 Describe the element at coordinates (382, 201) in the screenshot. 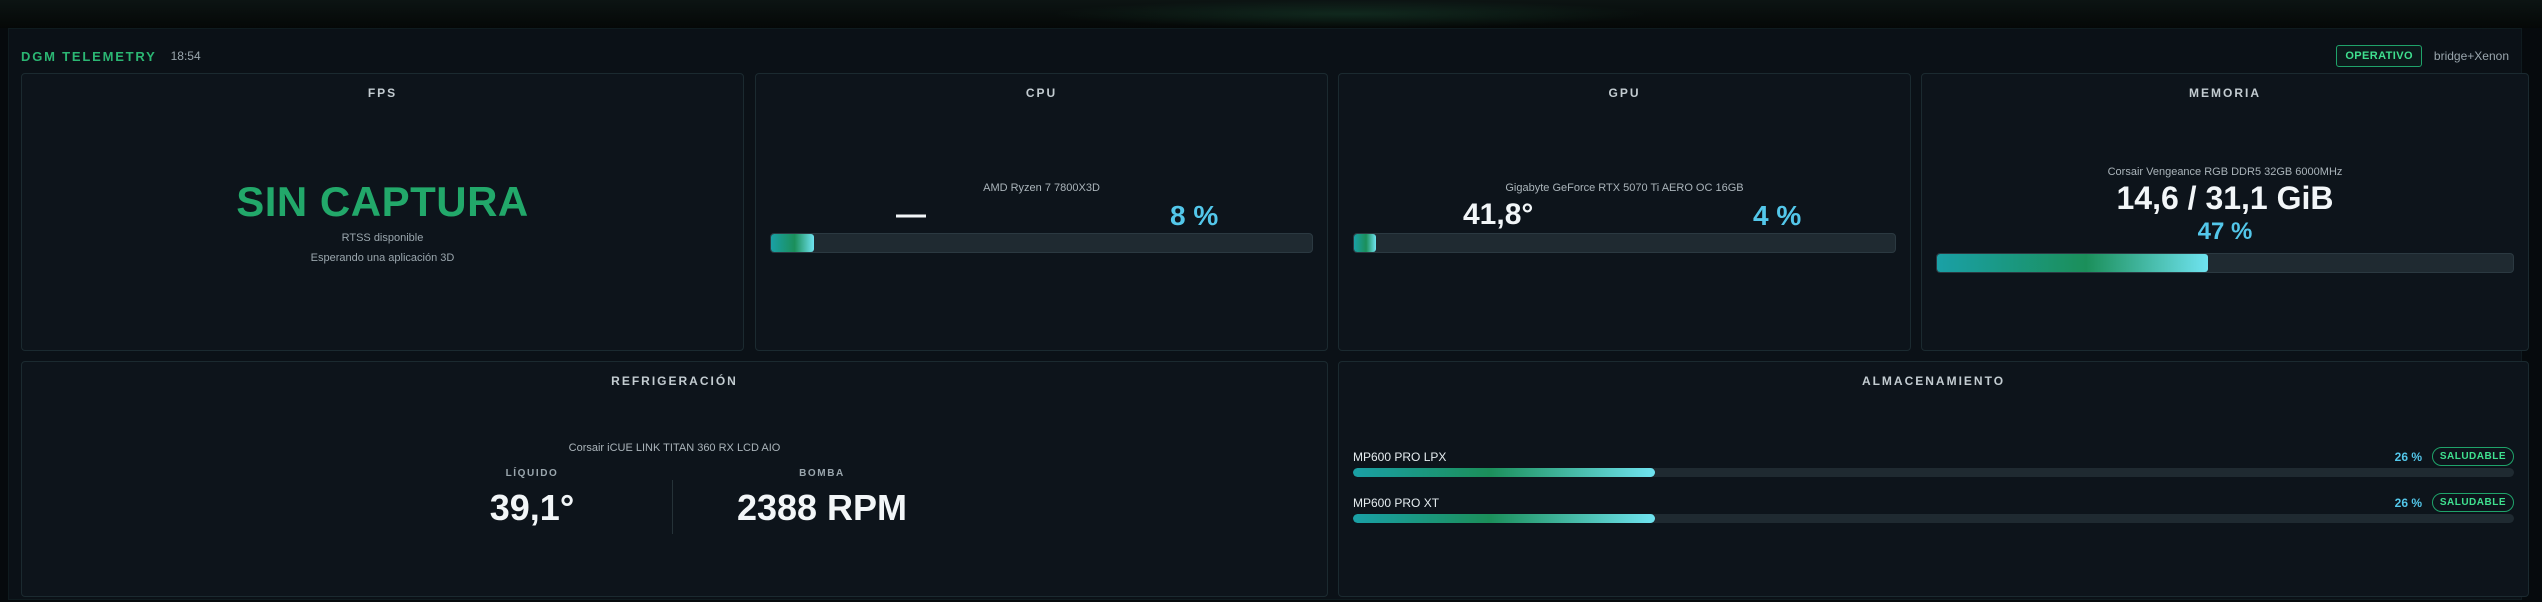

I see `fps-state: SIN CAPTURA` at that location.